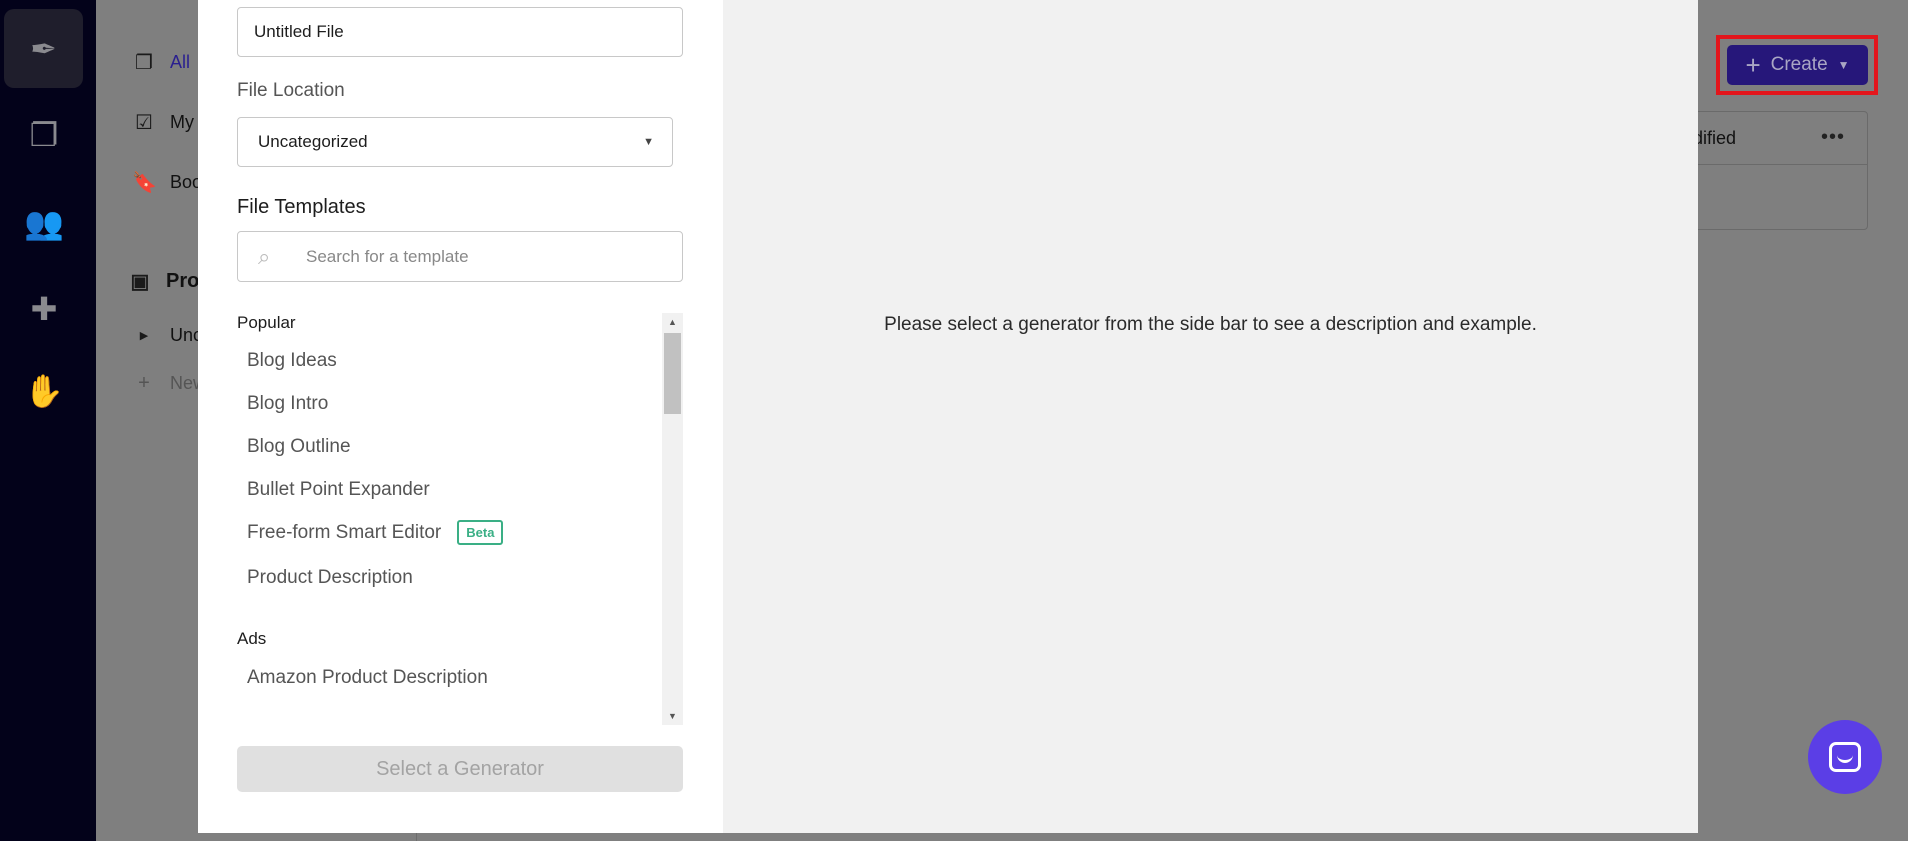 The width and height of the screenshot is (1908, 841). I want to click on create-button: + Create ▼, so click(1797, 65).